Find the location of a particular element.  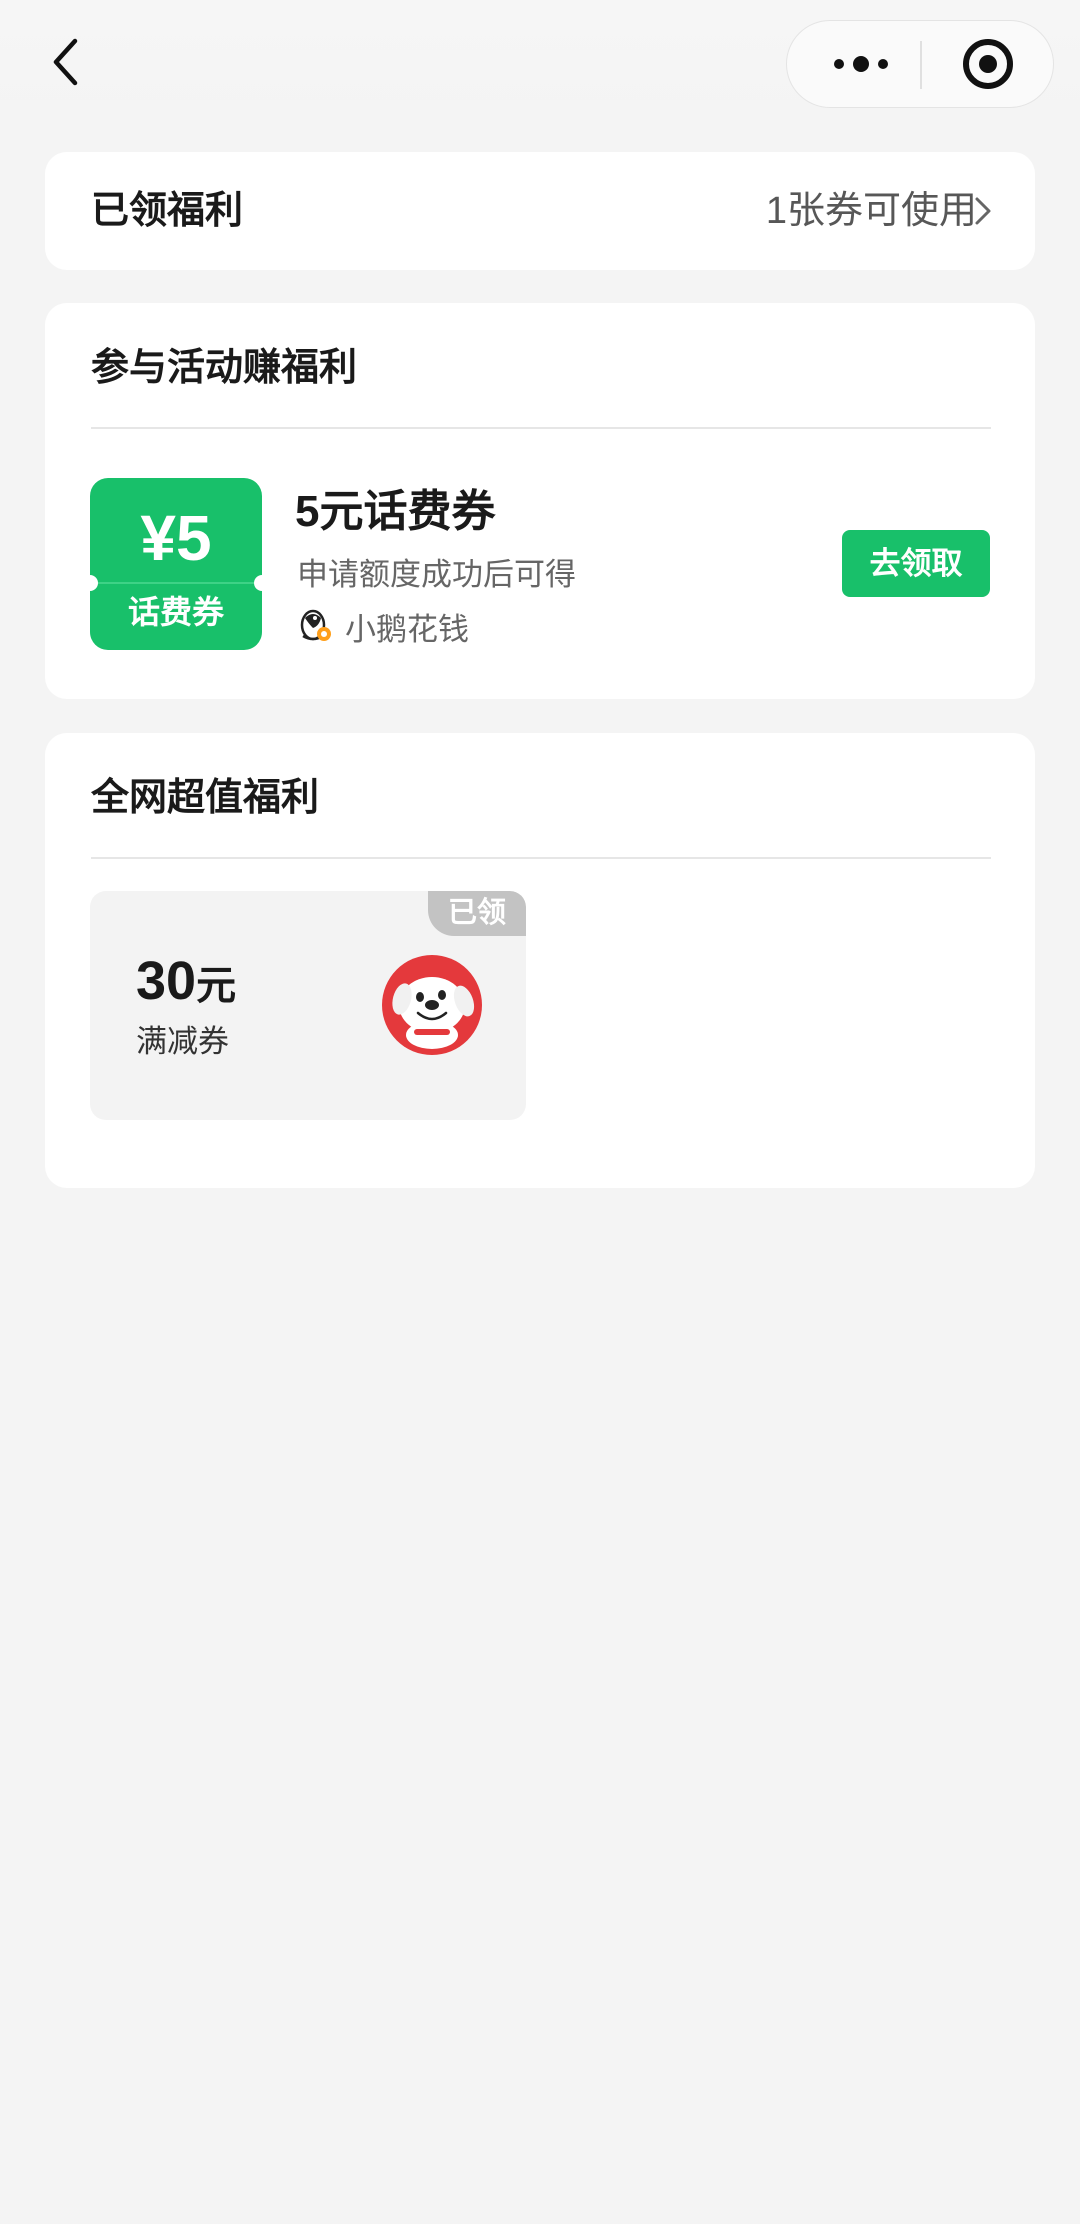

coupon-value: 30元 is located at coordinates (186, 988).